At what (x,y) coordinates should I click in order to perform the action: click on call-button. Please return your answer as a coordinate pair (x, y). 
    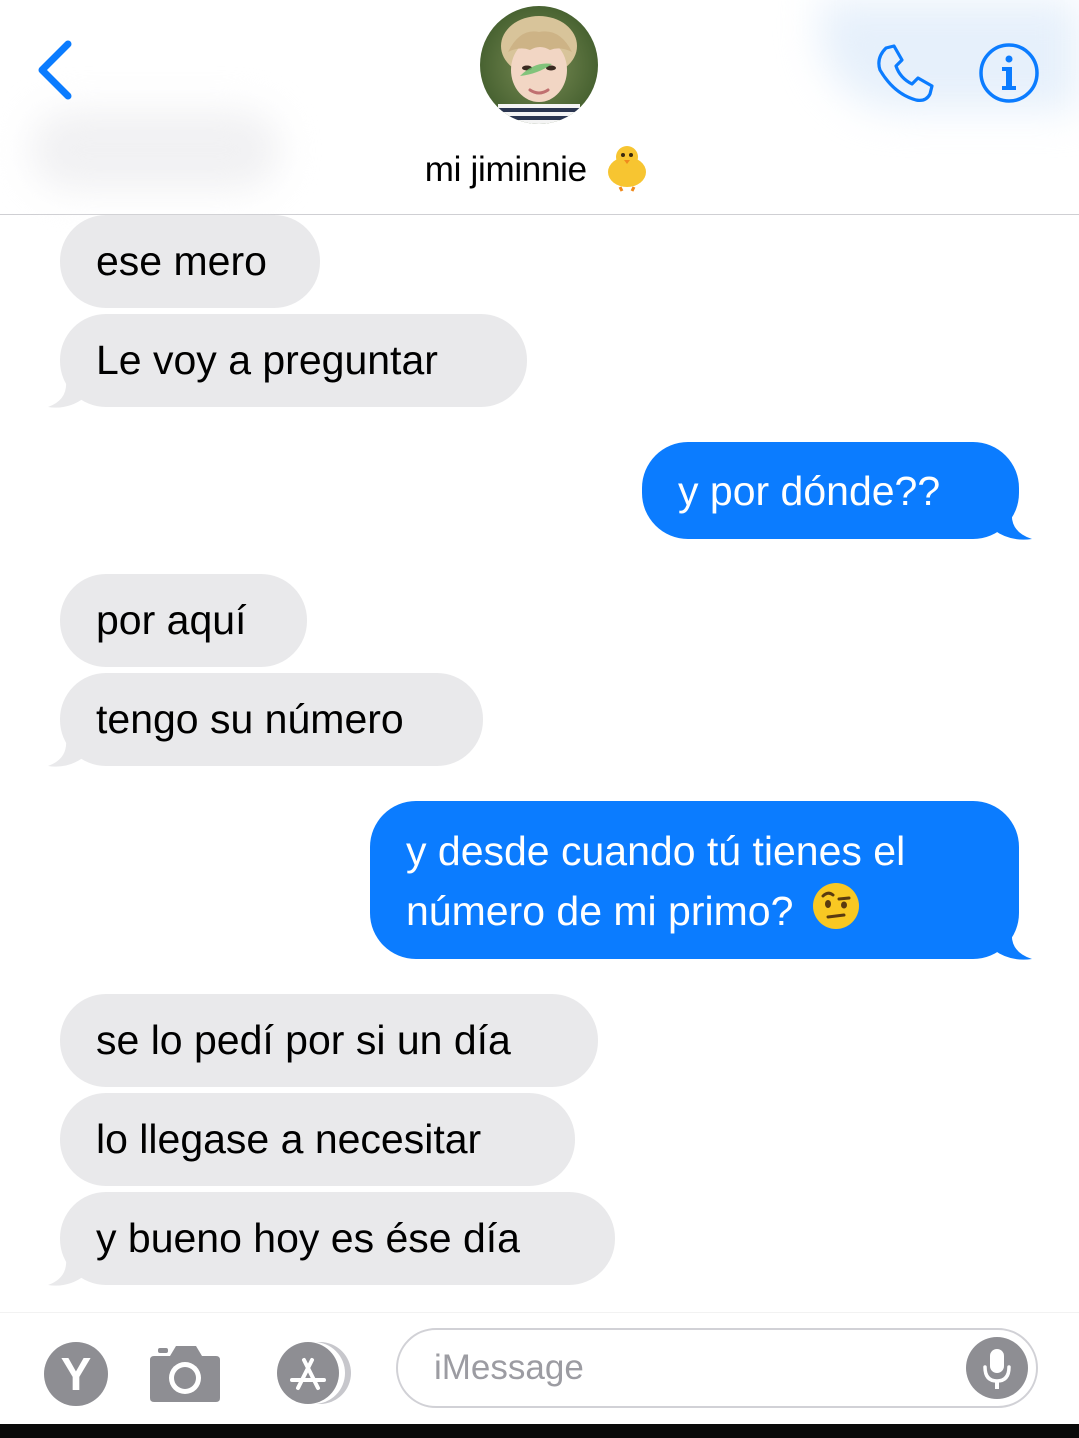
    Looking at the image, I should click on (904, 74).